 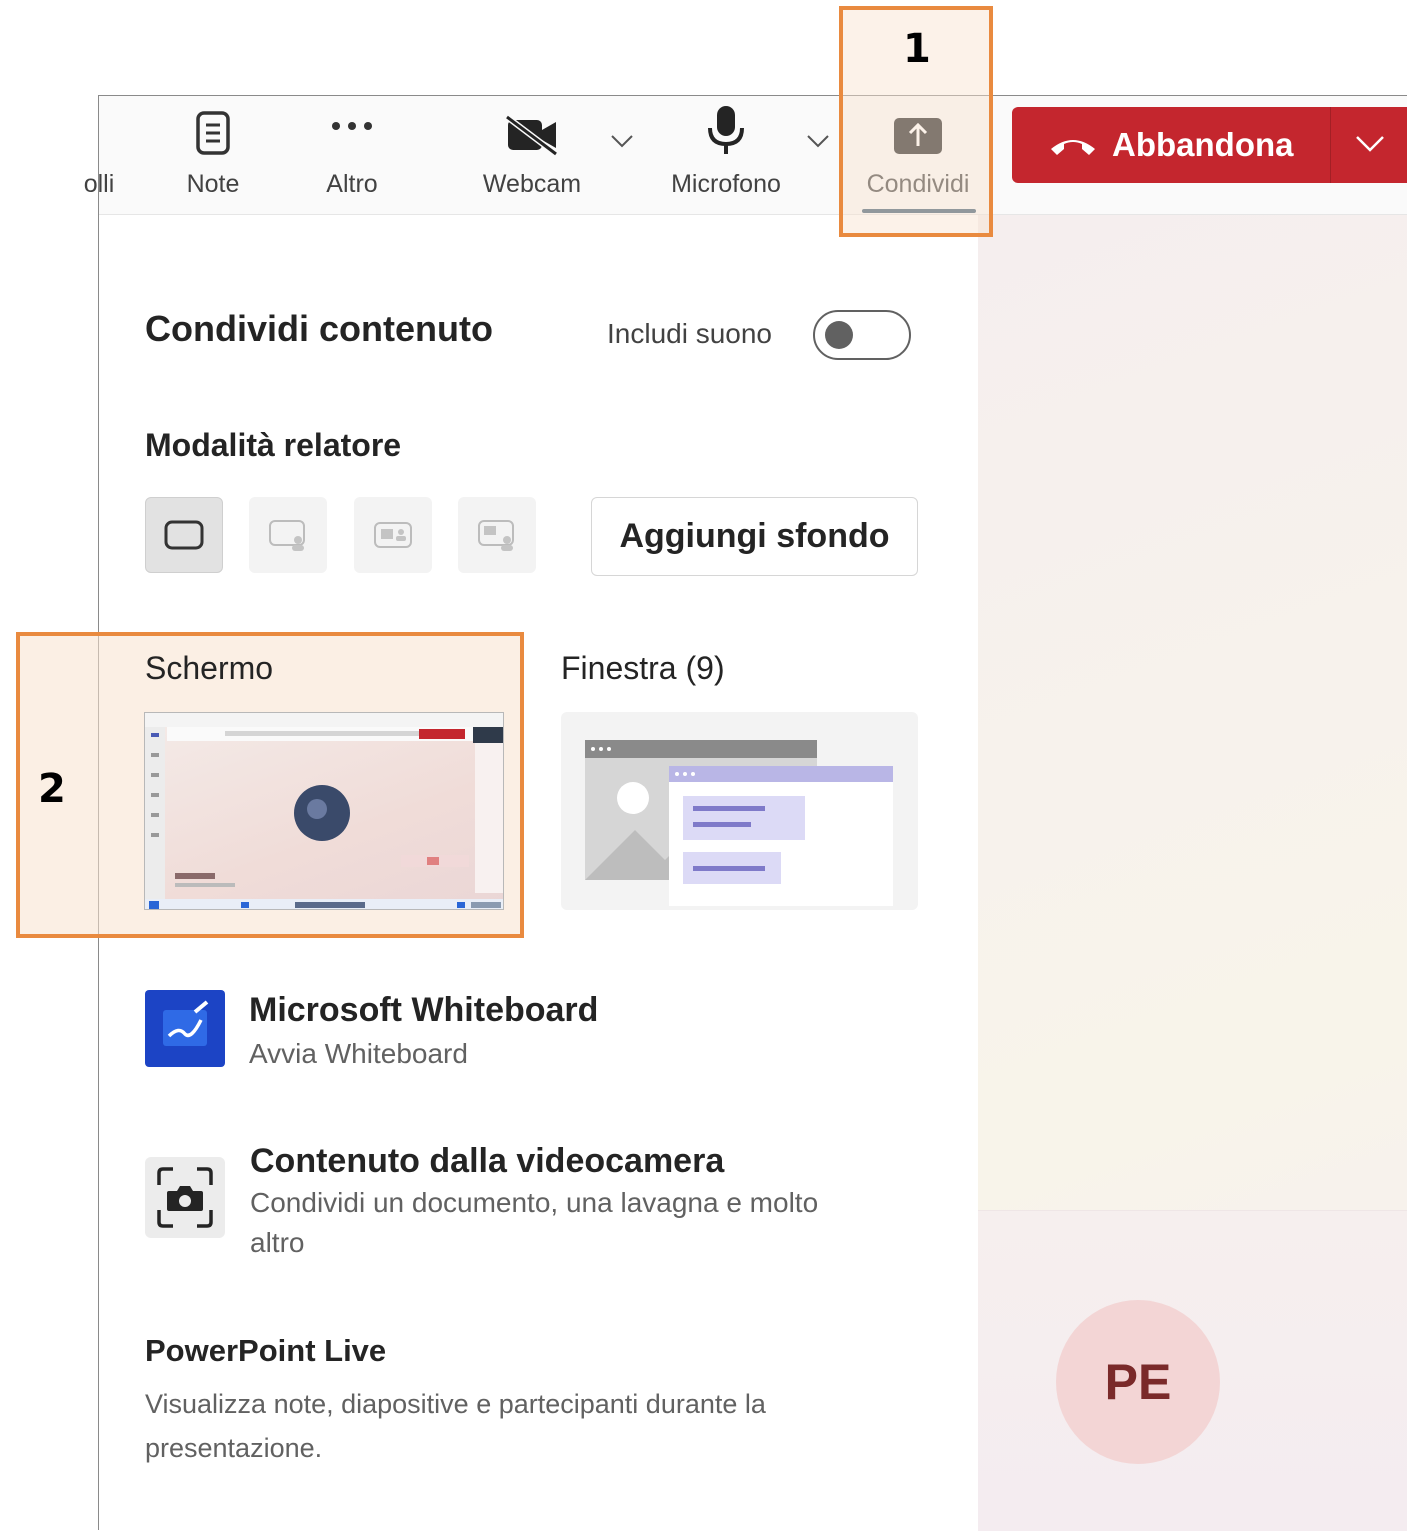 What do you see at coordinates (726, 184) in the screenshot?
I see `microphone-label: Microfono` at bounding box center [726, 184].